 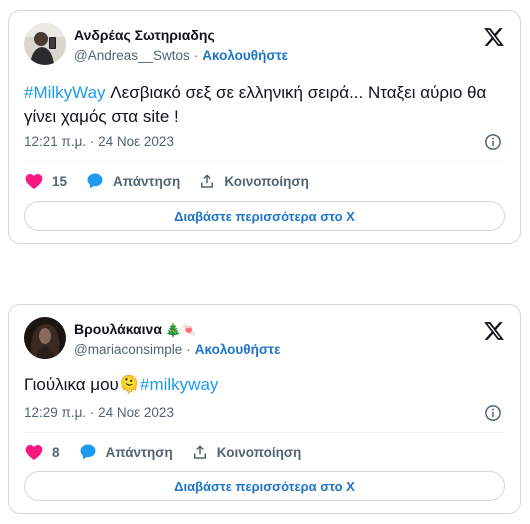 I want to click on action-bar: 15 Απάντηση Κοινοποίηση, so click(x=175, y=181).